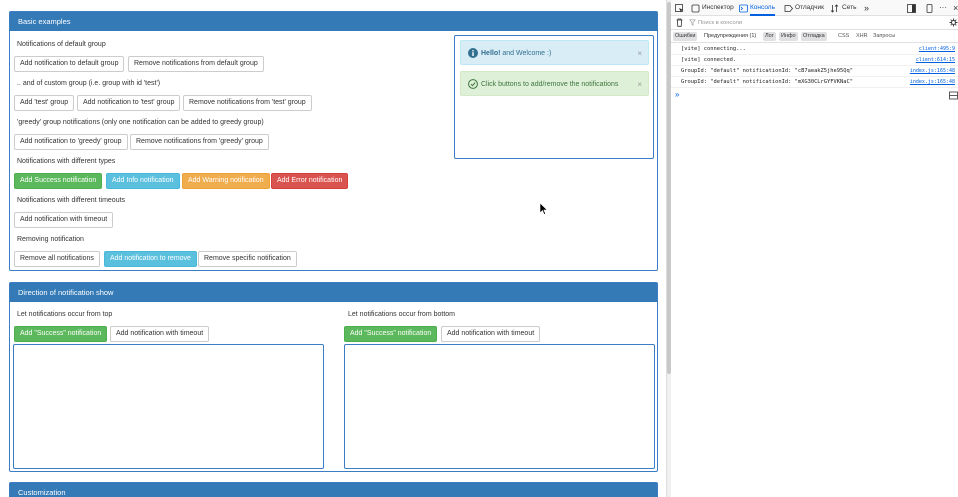 Image resolution: width=958 pixels, height=497 pixels. I want to click on menu-icon: ···, so click(943, 8).